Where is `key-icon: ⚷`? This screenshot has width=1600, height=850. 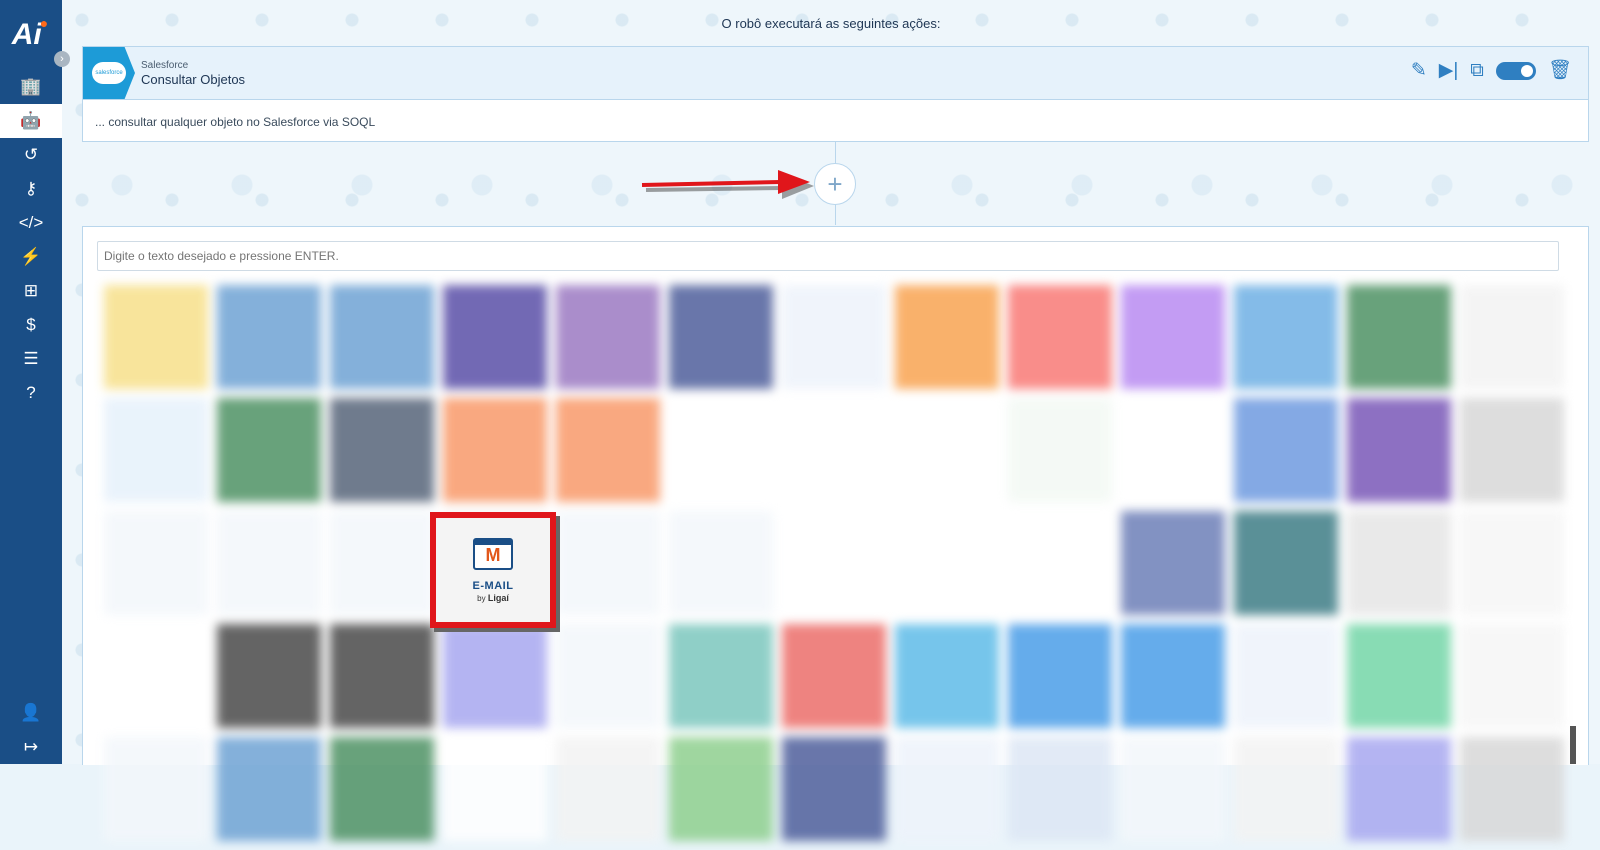
key-icon: ⚷ is located at coordinates (31, 188).